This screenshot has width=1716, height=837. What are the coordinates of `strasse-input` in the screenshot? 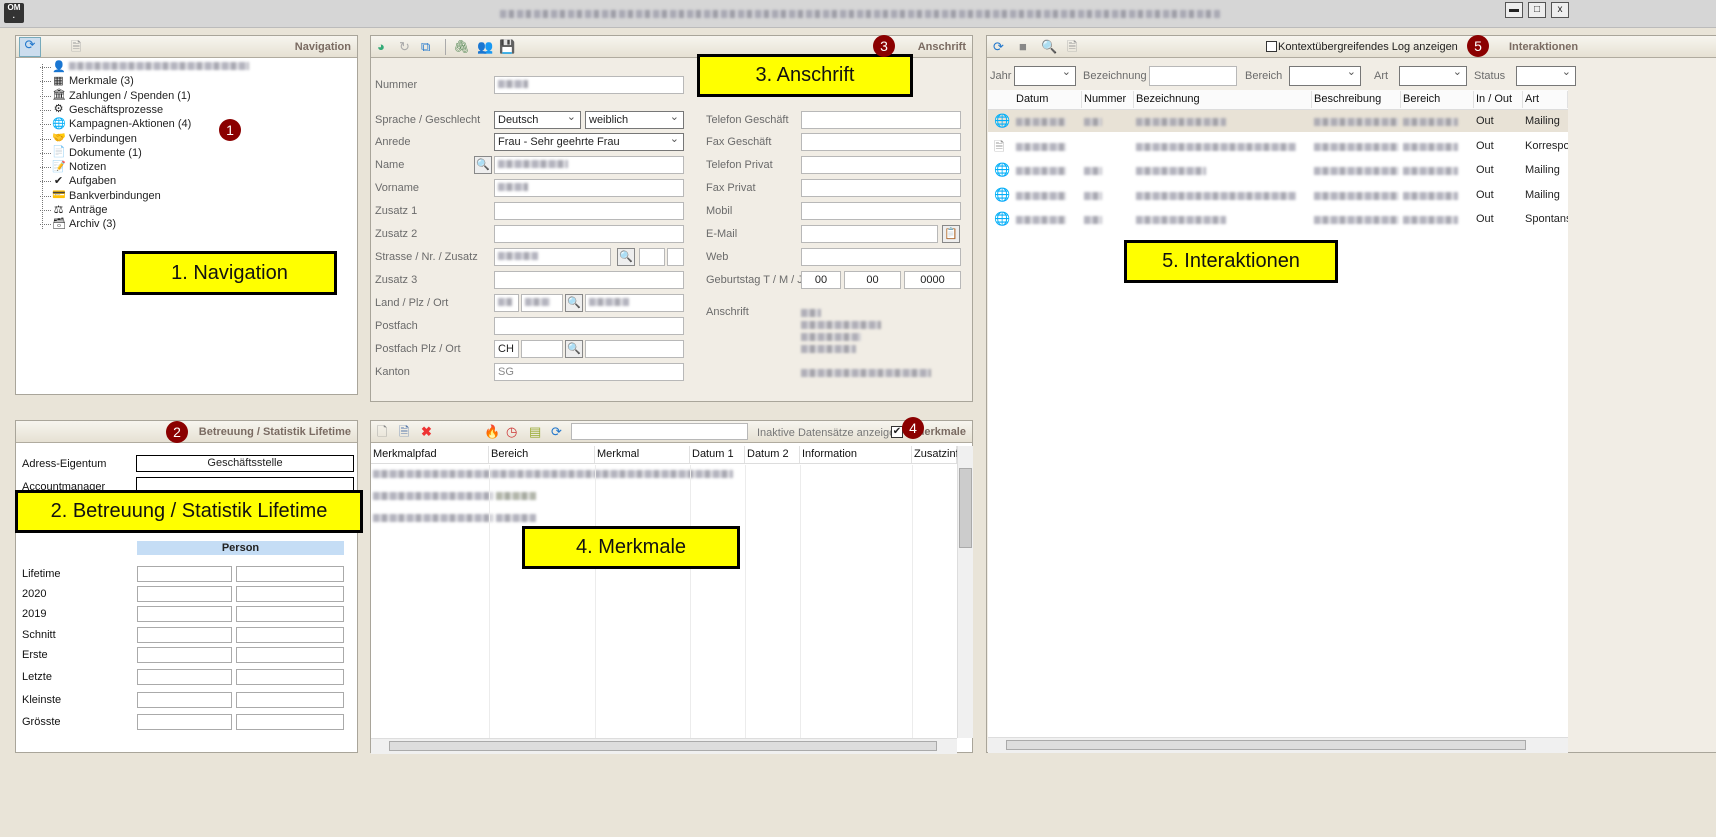 It's located at (552, 257).